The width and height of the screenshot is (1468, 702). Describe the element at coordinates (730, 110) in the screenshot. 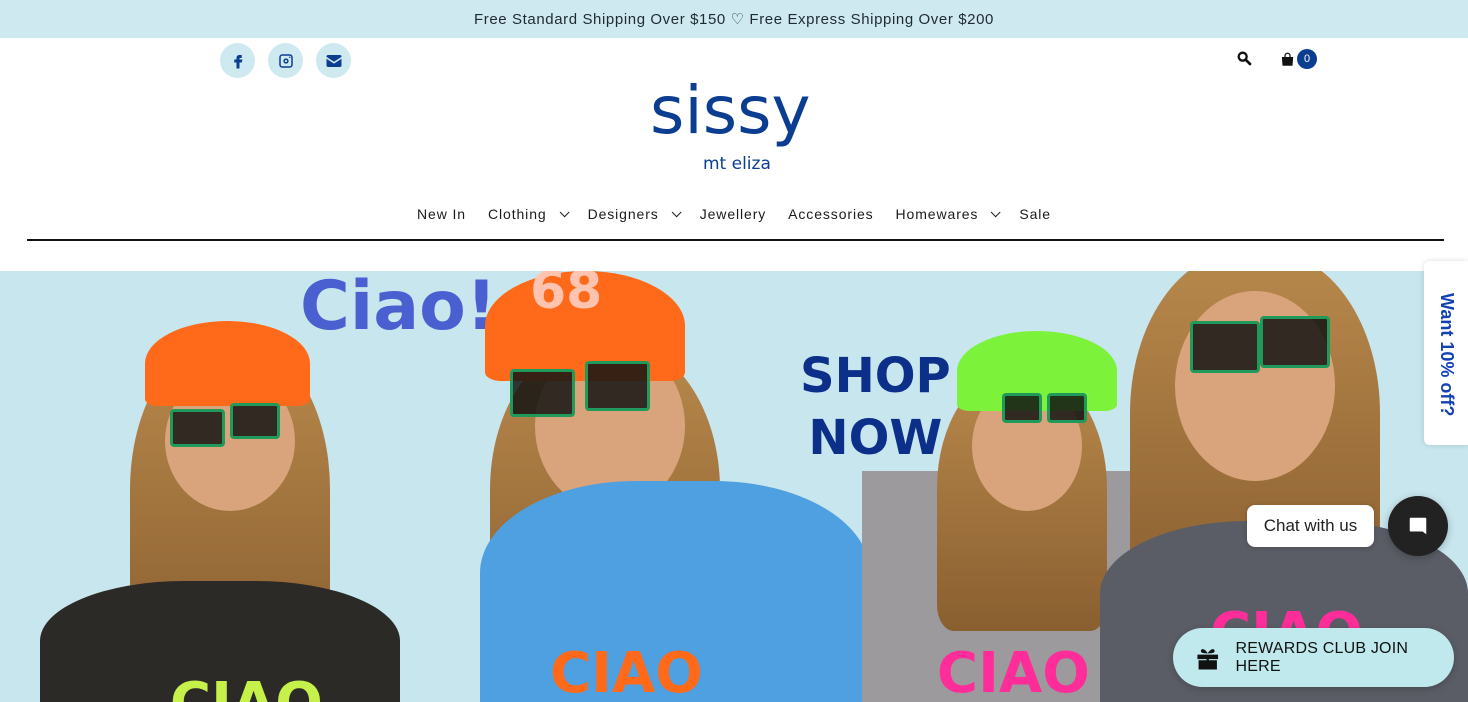

I see `logo-wordmark: sissy` at that location.